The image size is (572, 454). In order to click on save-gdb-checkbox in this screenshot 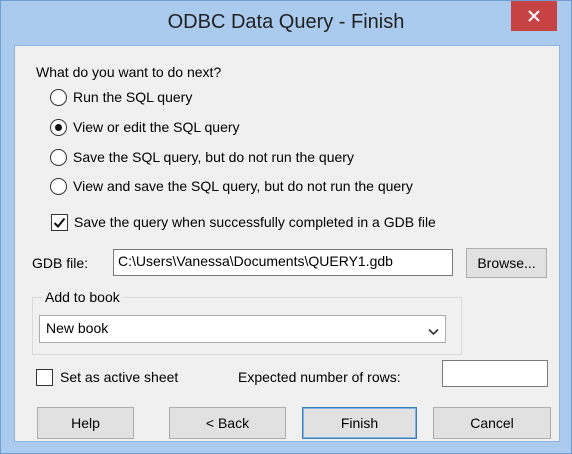, I will do `click(59, 222)`.